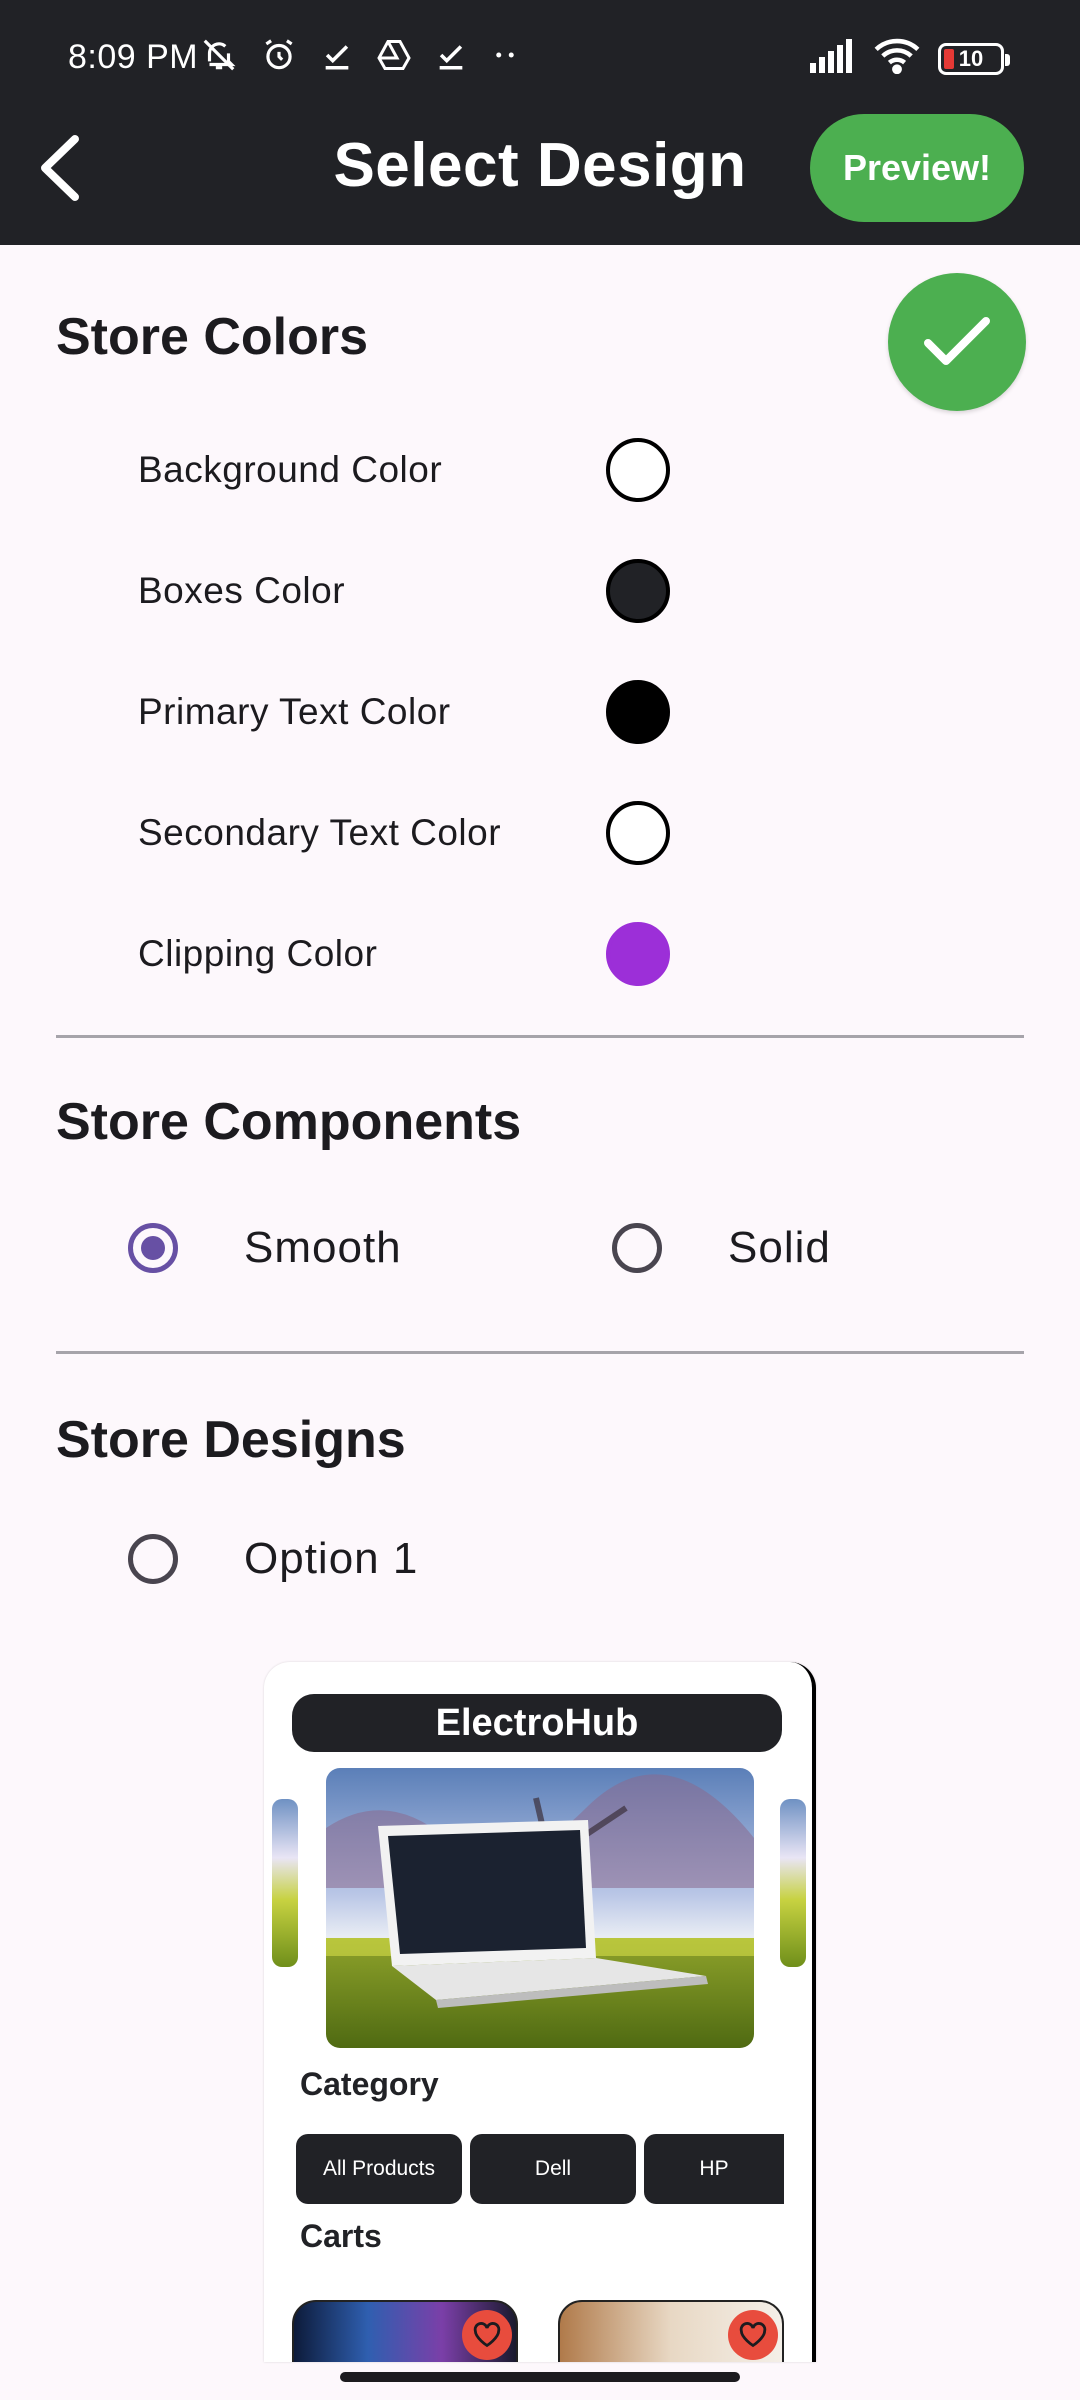  Describe the element at coordinates (917, 168) in the screenshot. I see `preview-button: Preview!` at that location.